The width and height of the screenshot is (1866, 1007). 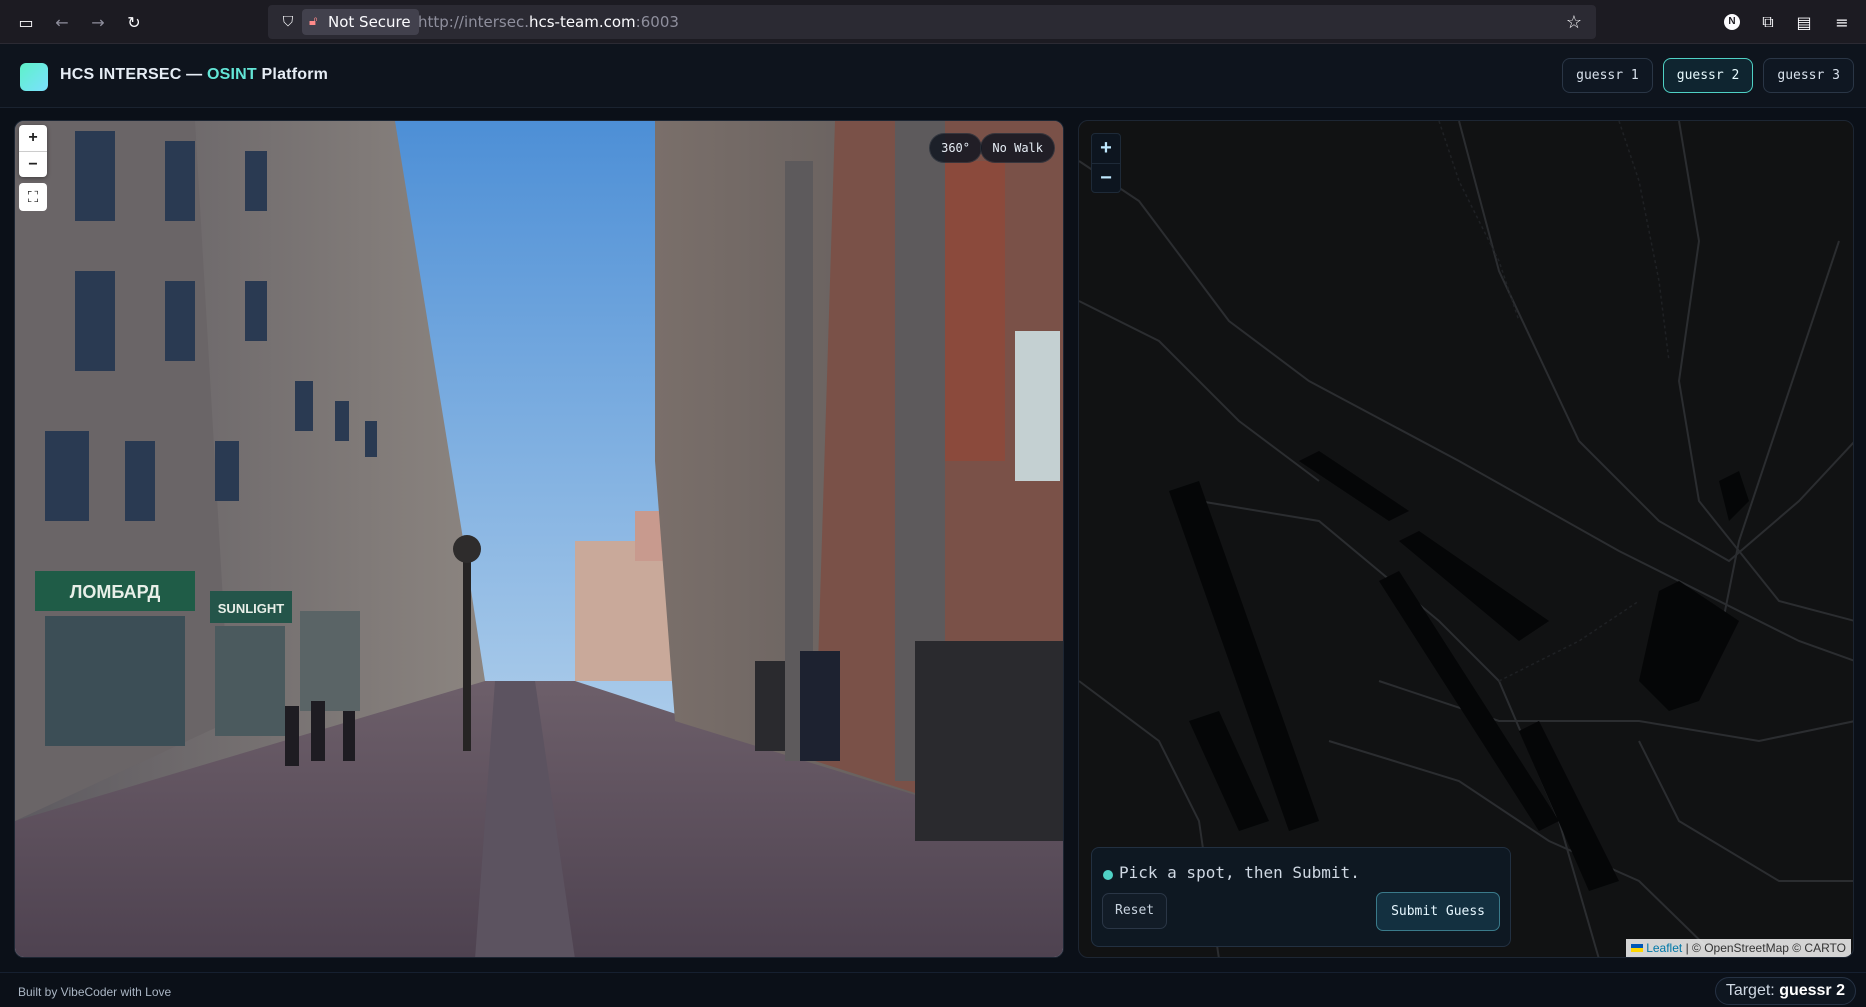 What do you see at coordinates (1017, 148) in the screenshot?
I see `badge-no-walk: No Walk` at bounding box center [1017, 148].